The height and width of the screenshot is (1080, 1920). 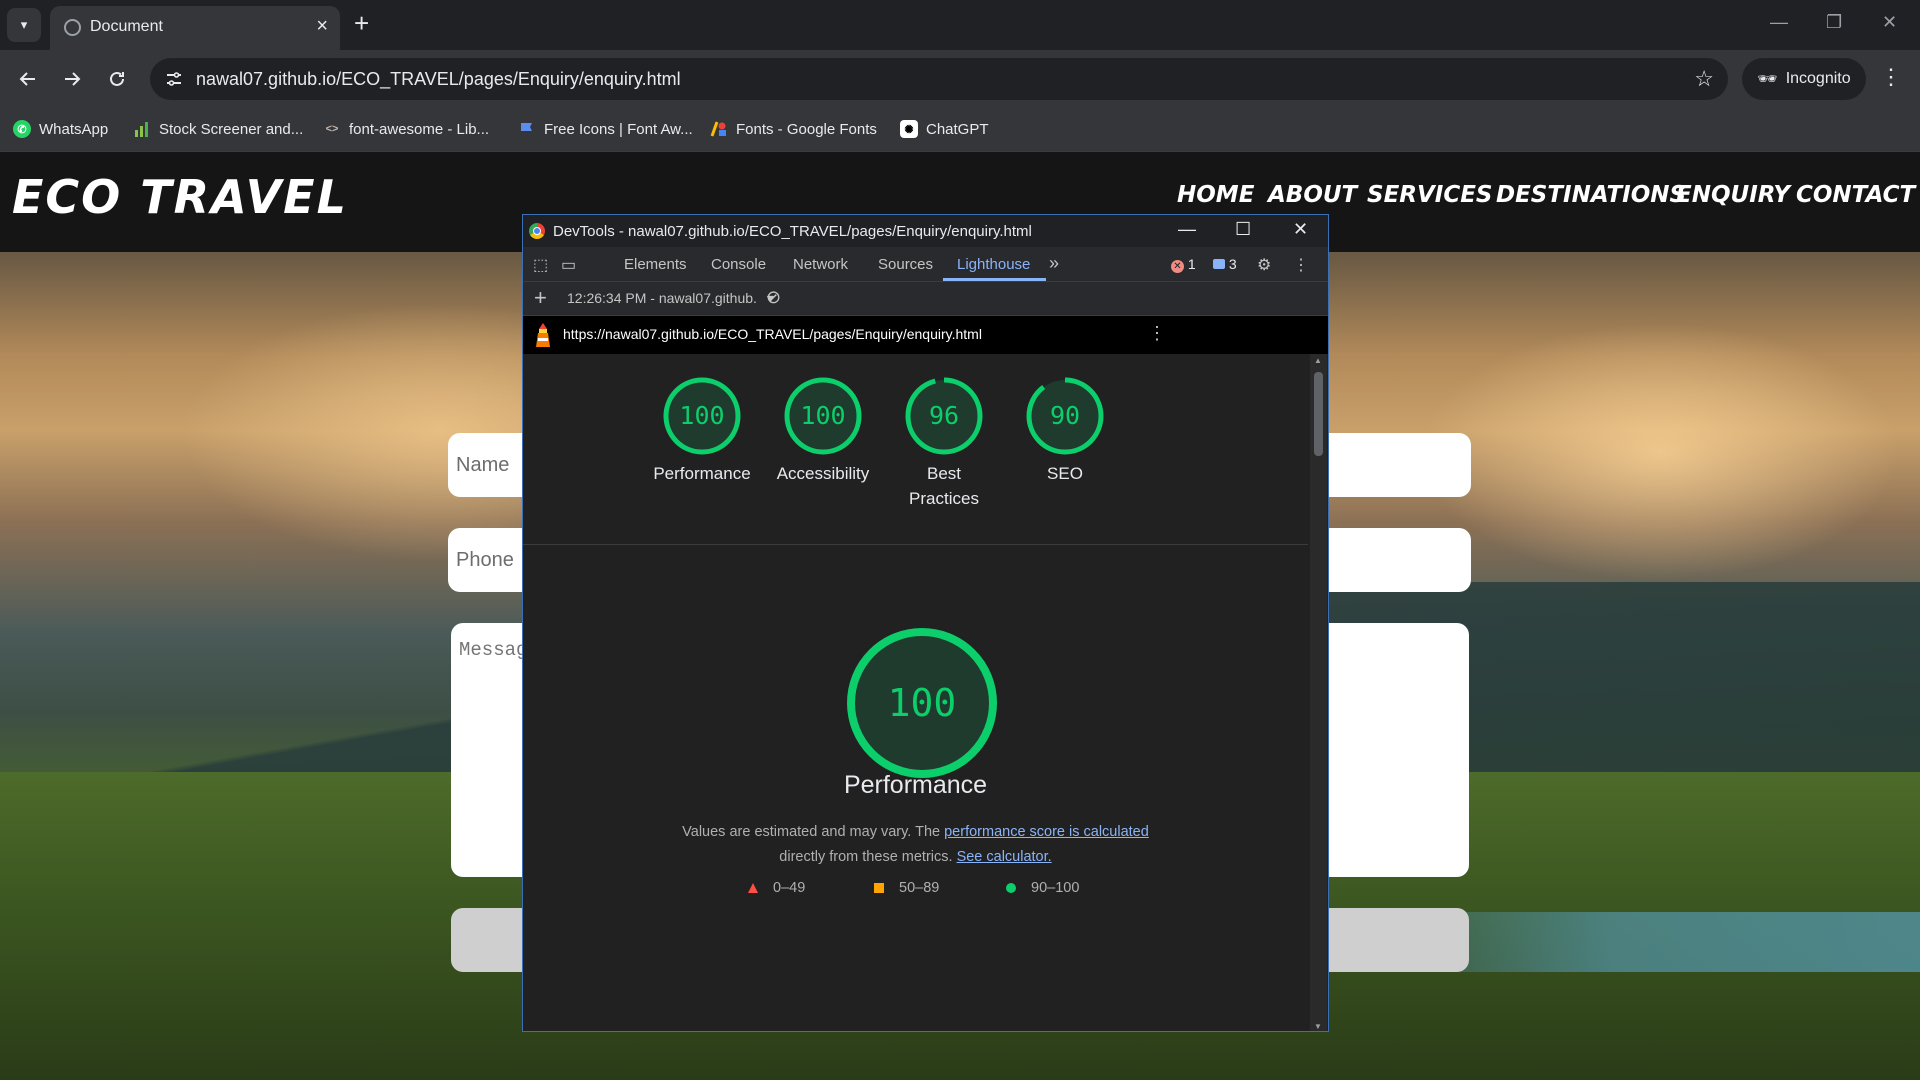 What do you see at coordinates (1046, 832) in the screenshot?
I see `score-calculation-link: performance score is calculated` at bounding box center [1046, 832].